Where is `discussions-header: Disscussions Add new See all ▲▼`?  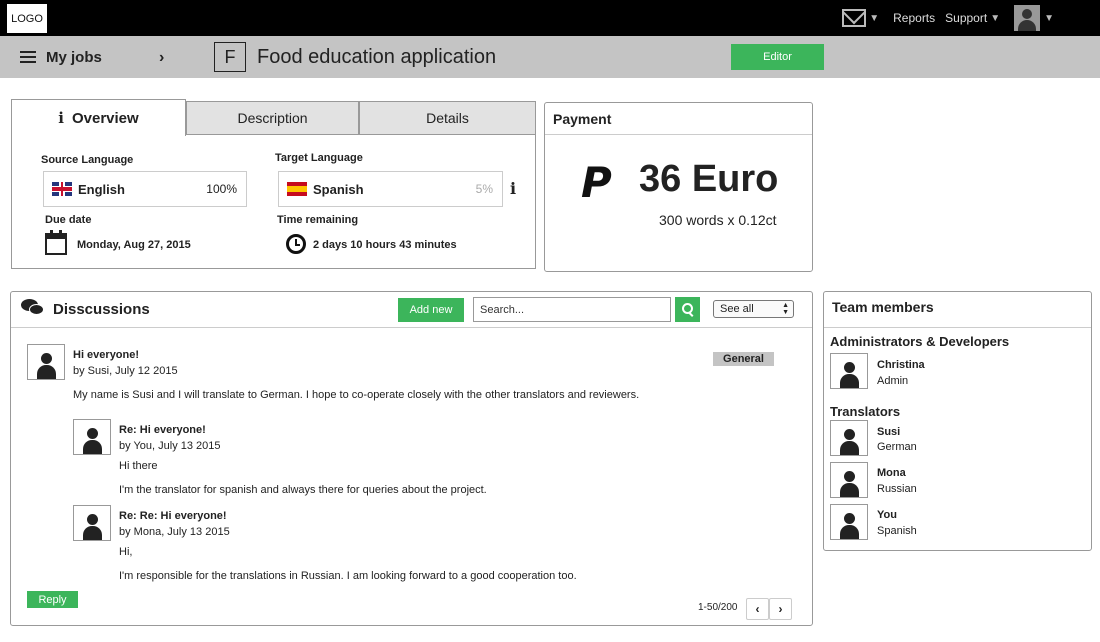 discussions-header: Disscussions Add new See all ▲▼ is located at coordinates (411, 310).